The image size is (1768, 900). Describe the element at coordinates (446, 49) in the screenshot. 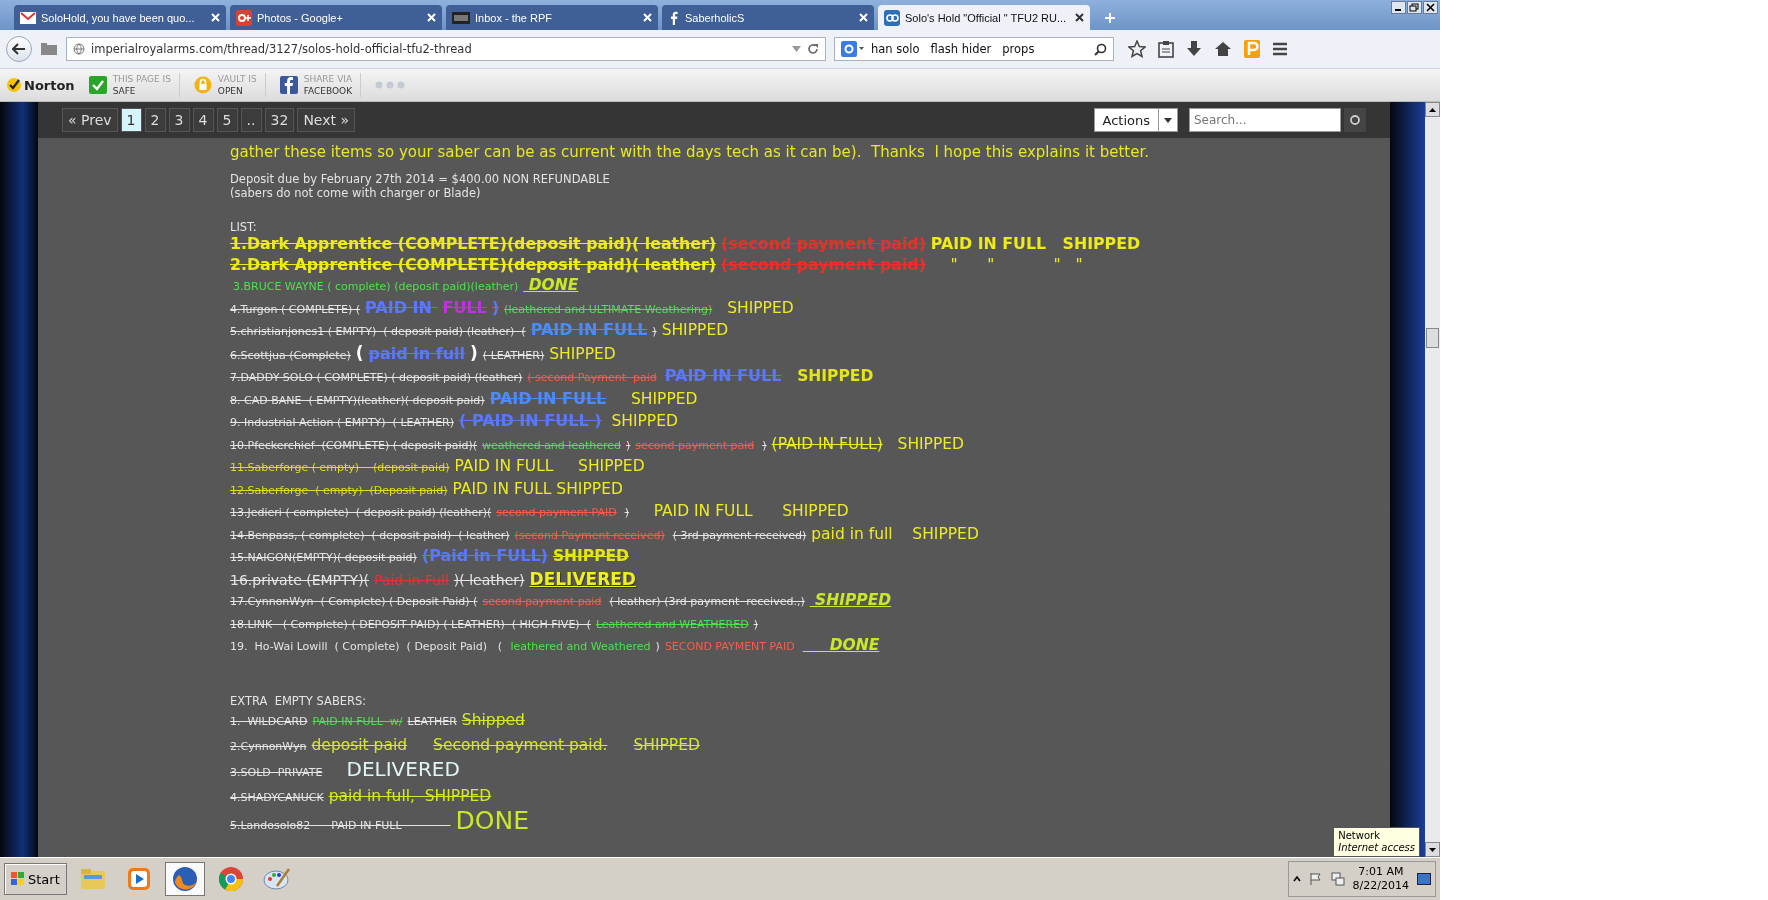

I see `address-bar: imperialroyalarms.com/thread/3127/solos-hold-official-tfu2-thread` at that location.